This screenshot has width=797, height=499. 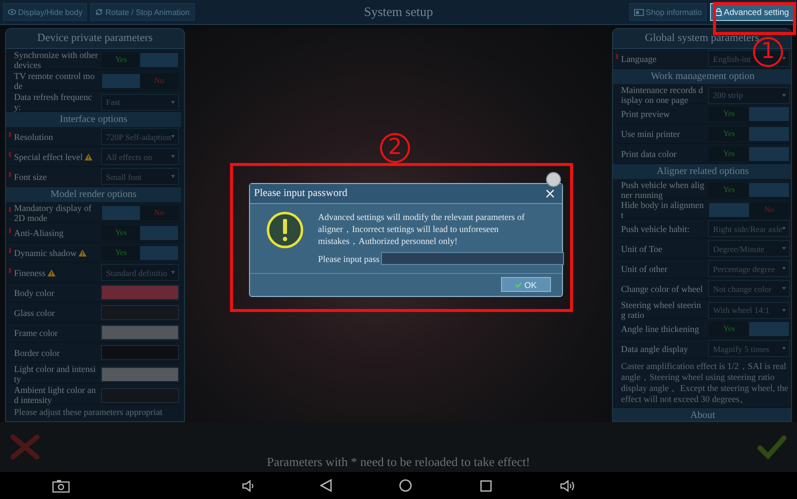 What do you see at coordinates (405, 485) in the screenshot?
I see `home-icon` at bounding box center [405, 485].